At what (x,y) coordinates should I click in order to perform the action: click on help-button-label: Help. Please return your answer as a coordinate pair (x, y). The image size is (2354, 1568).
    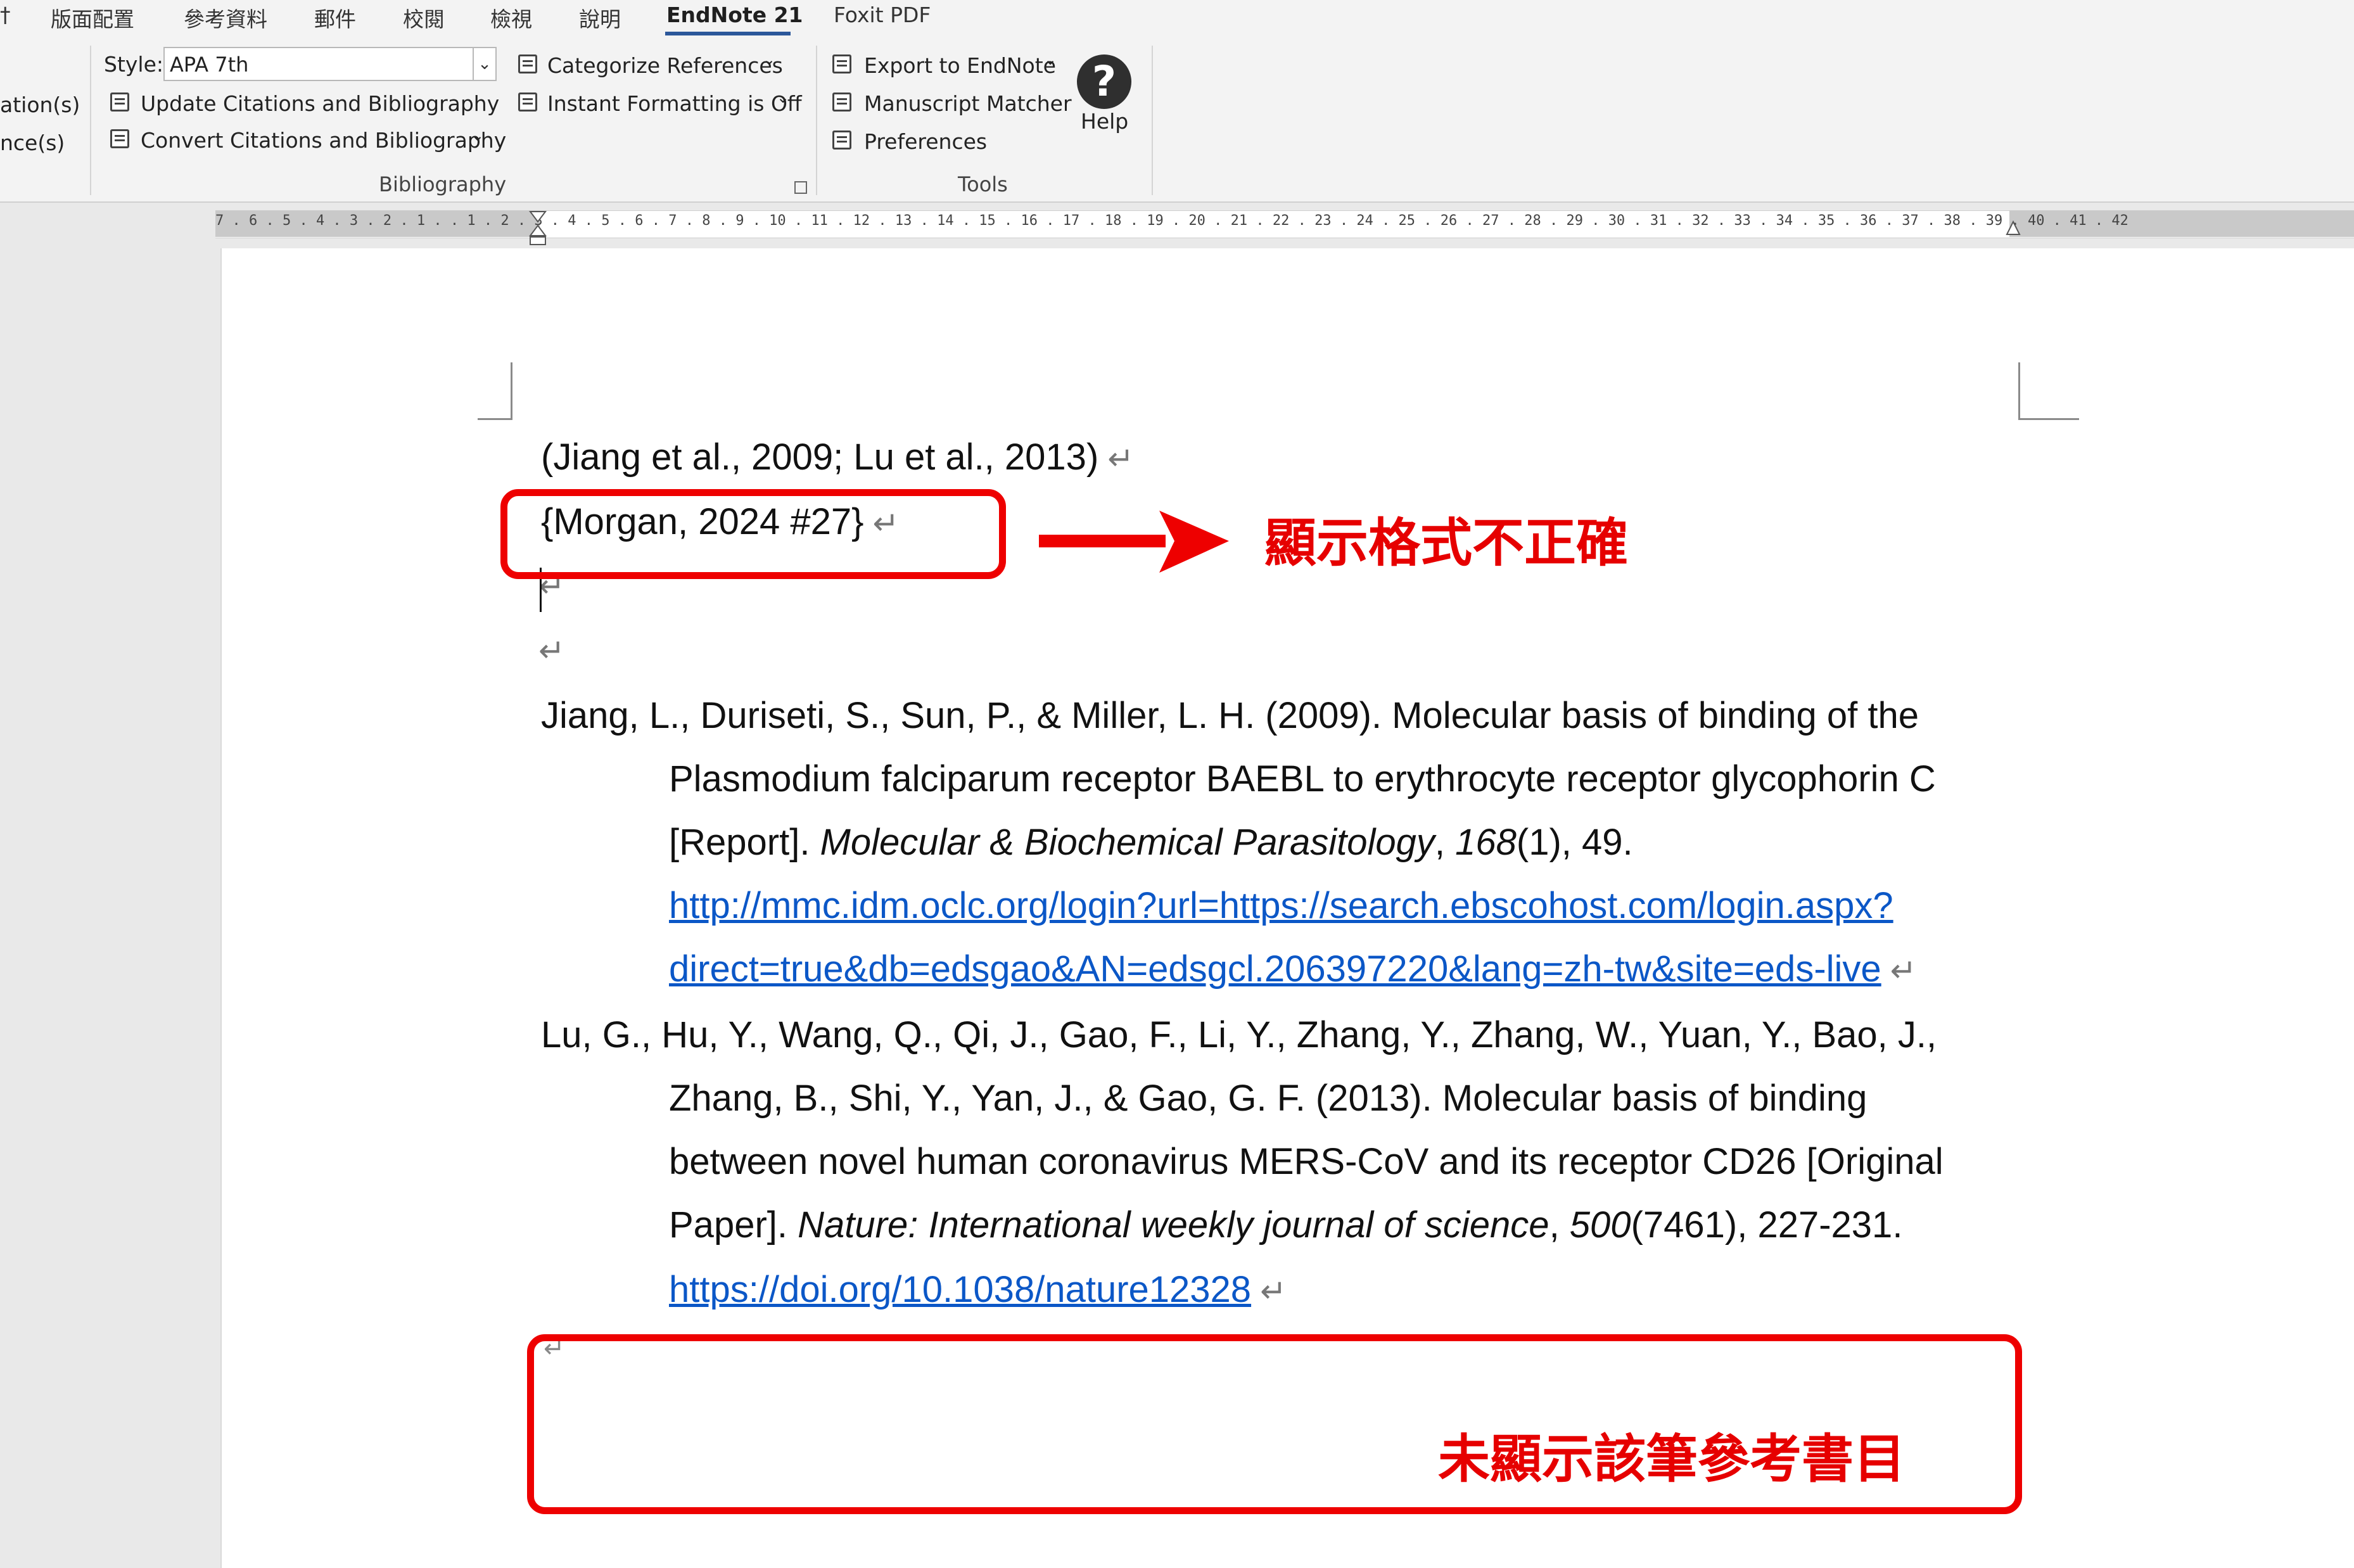
    Looking at the image, I should click on (1104, 121).